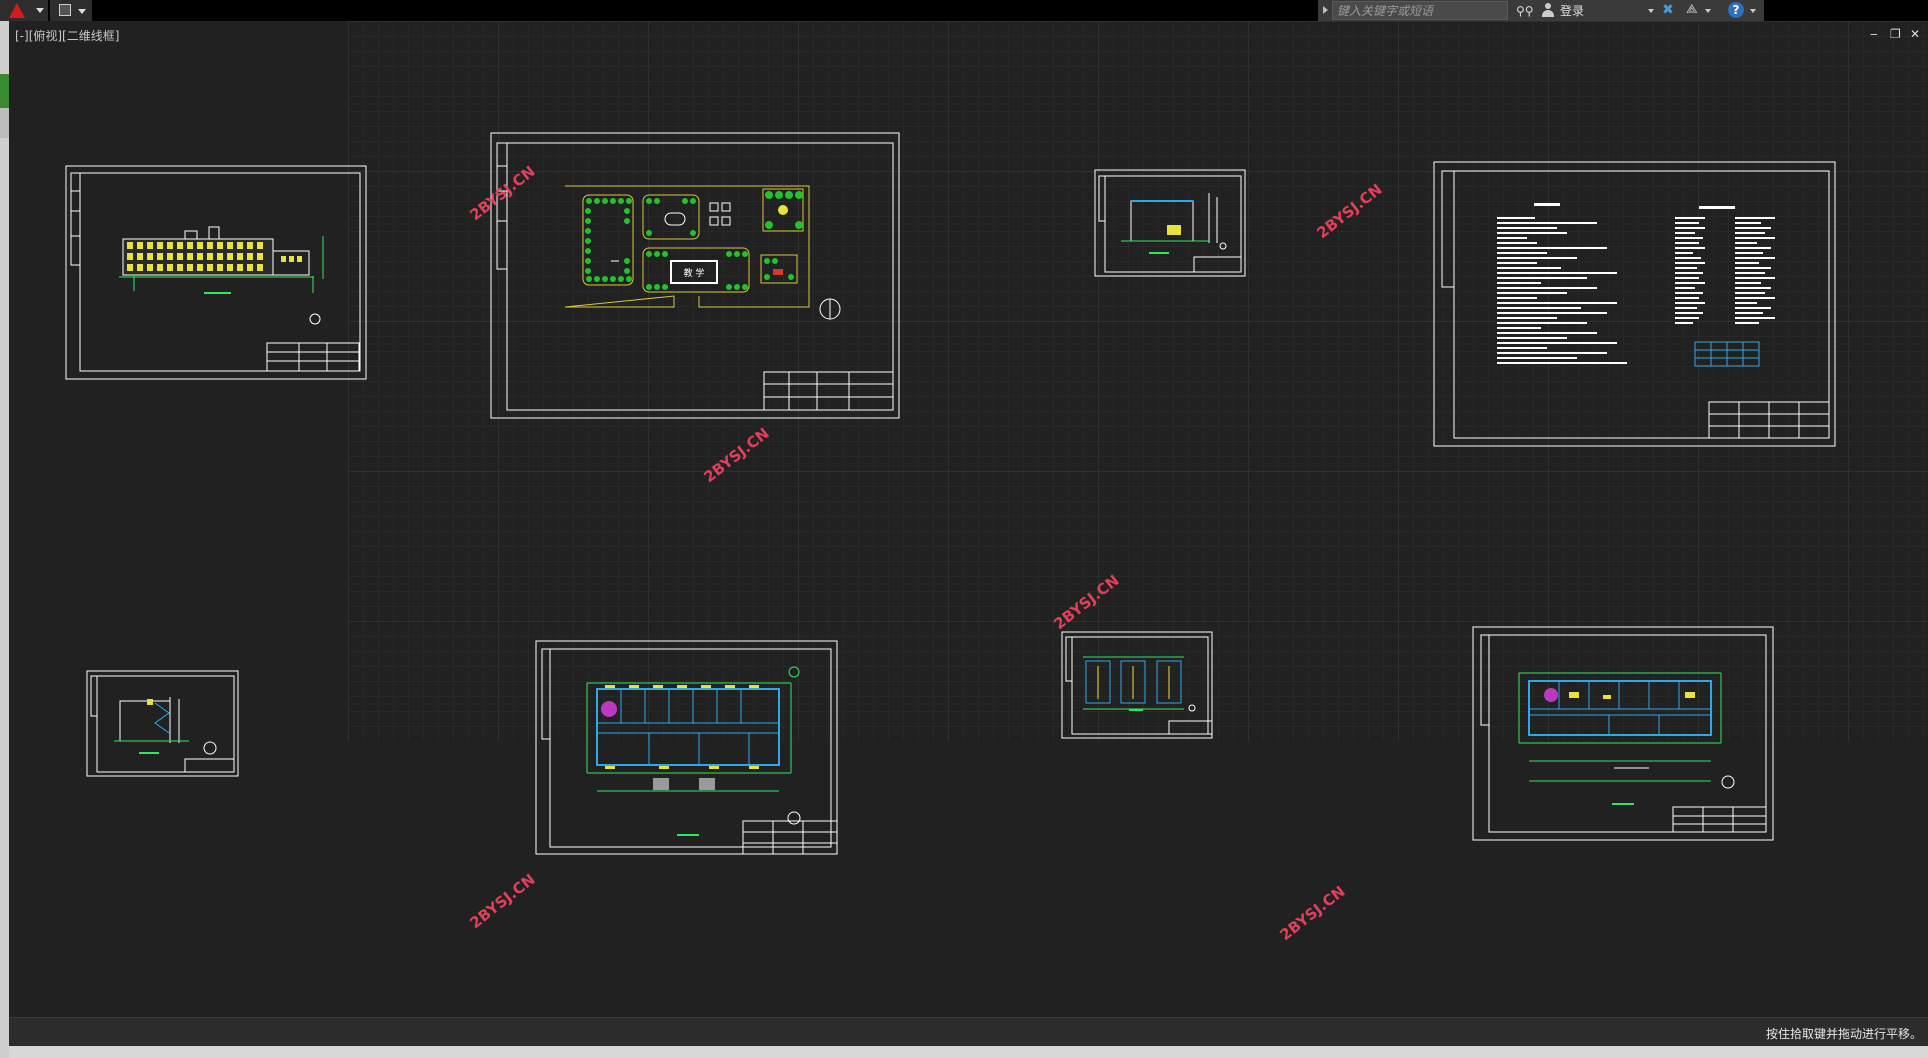 The height and width of the screenshot is (1058, 1928). What do you see at coordinates (964, 10) in the screenshot?
I see `title-bar: ⚲⚲ 登录 ✖ ⟁ ?` at bounding box center [964, 10].